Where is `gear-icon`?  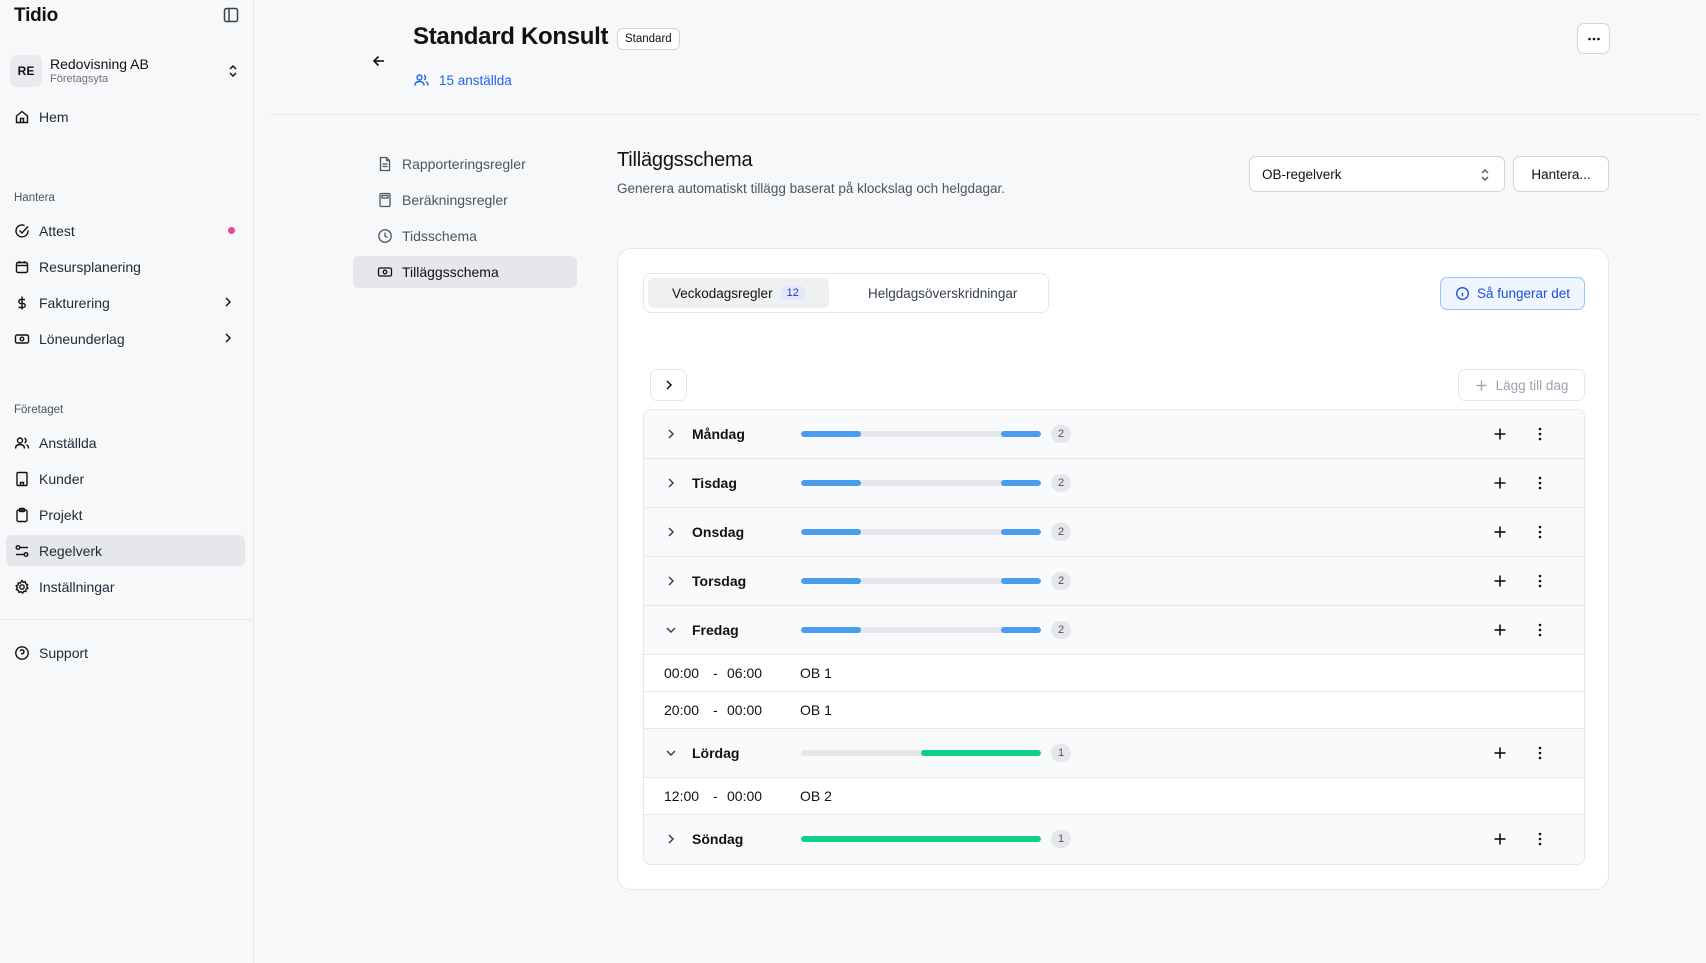 gear-icon is located at coordinates (22, 586).